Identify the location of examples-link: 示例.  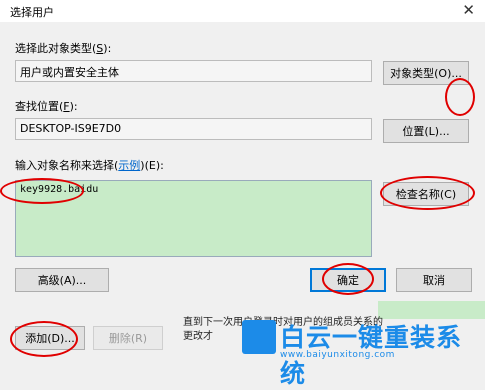
(129, 165).